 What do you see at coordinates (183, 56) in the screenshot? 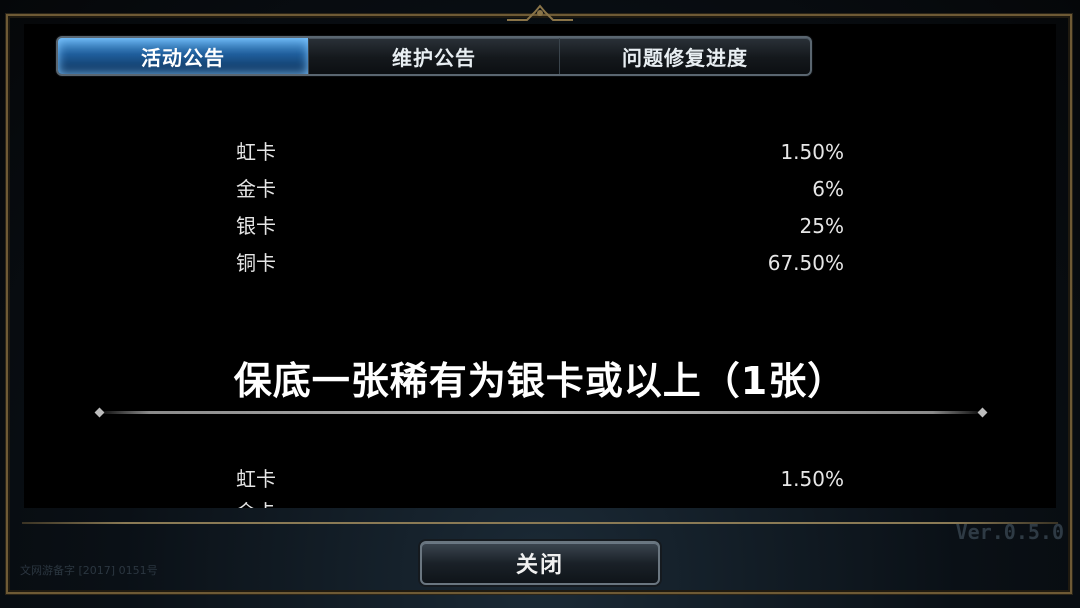
I see `tab-event-announcement: 活动公告` at bounding box center [183, 56].